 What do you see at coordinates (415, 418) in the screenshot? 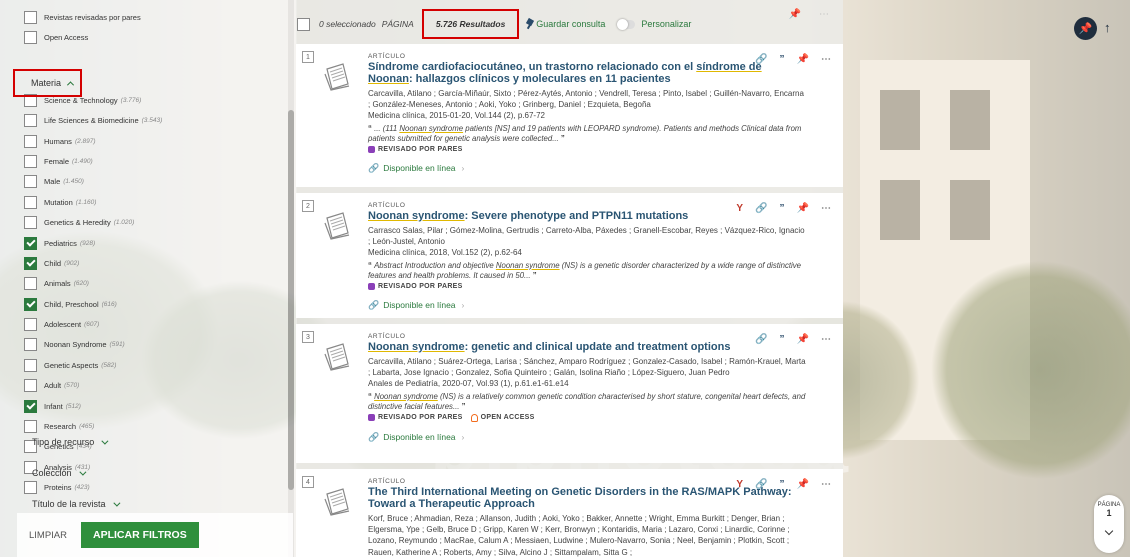
I see `peer-reviewed-badge: REVISADO POR PARES` at bounding box center [415, 418].